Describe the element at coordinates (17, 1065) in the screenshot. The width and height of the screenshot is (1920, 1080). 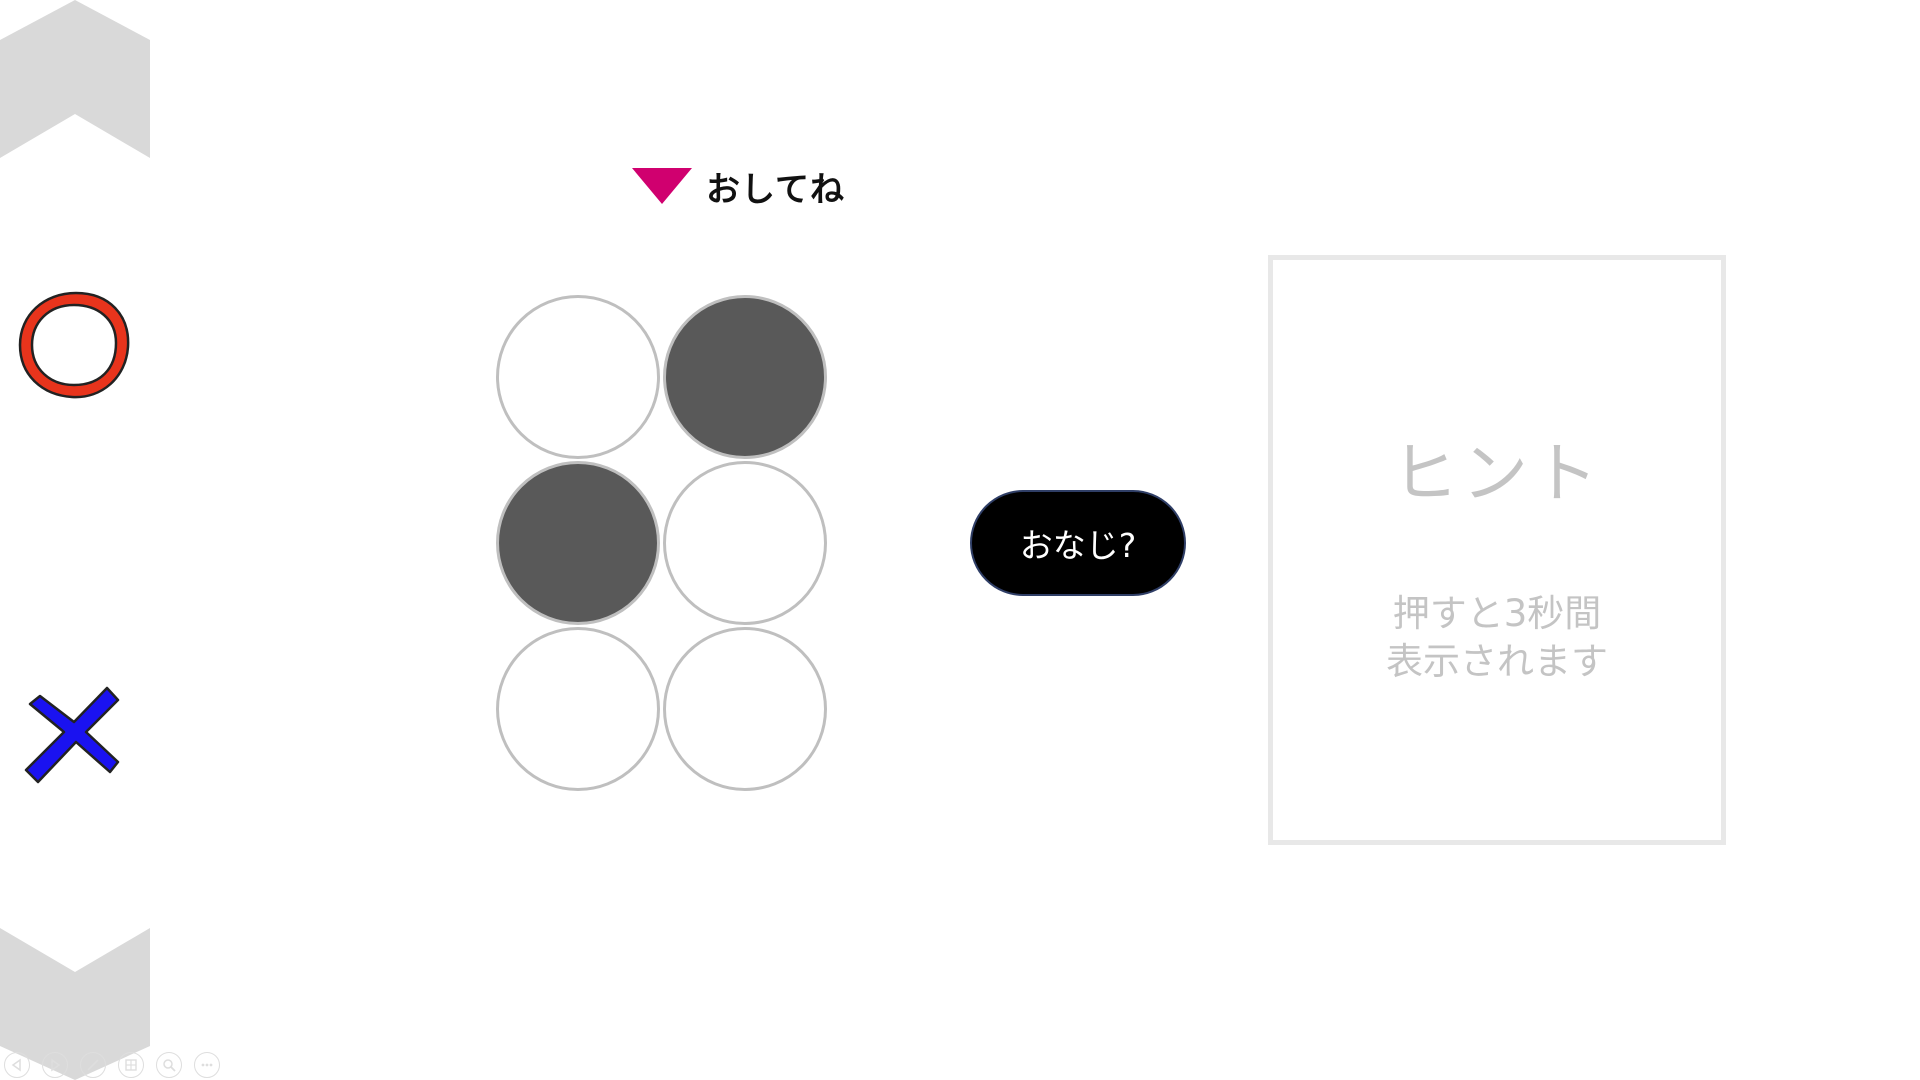
I see `previous-icon` at that location.